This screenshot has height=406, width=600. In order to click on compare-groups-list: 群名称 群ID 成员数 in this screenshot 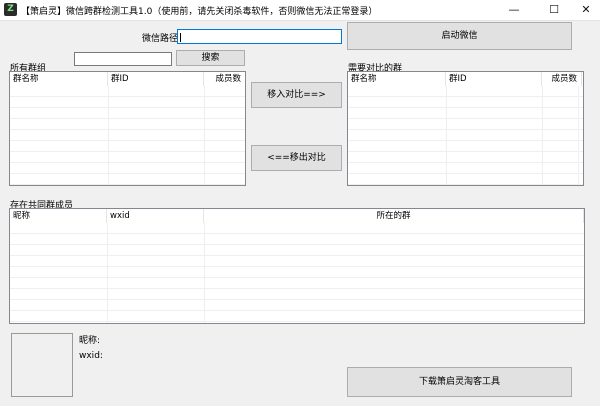, I will do `click(465, 128)`.